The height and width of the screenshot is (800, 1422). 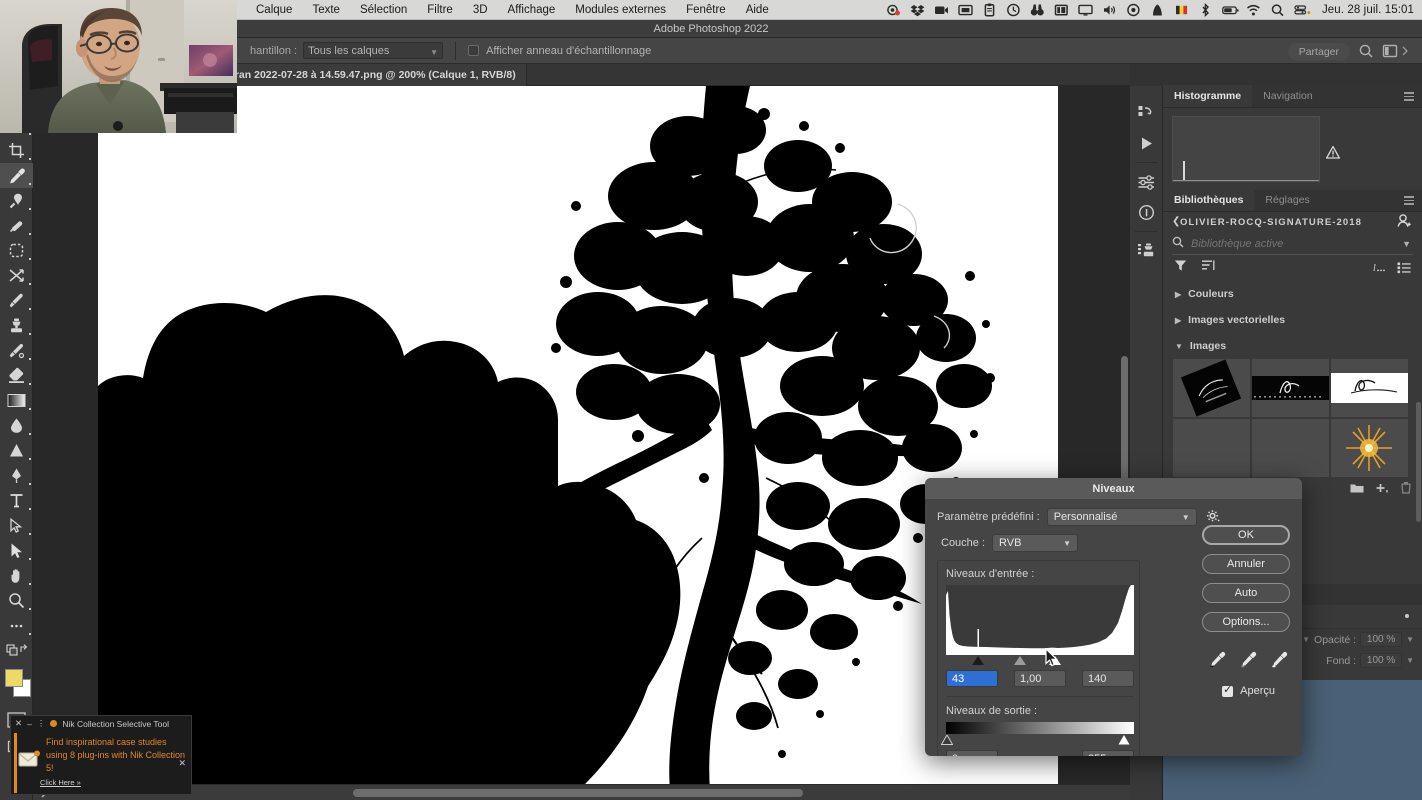 What do you see at coordinates (978, 660) in the screenshot?
I see `input-black-point-slider` at bounding box center [978, 660].